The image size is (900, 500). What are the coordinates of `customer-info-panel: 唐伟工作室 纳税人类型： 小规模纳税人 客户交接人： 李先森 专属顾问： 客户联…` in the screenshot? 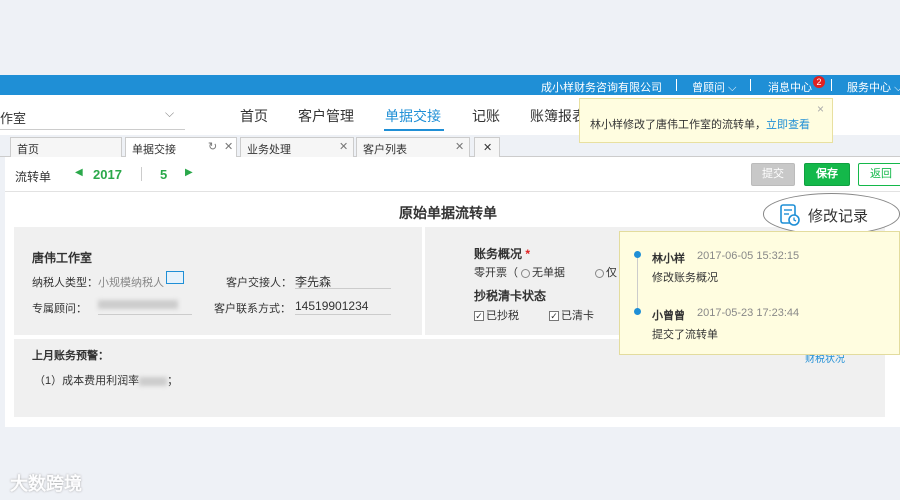 It's located at (218, 281).